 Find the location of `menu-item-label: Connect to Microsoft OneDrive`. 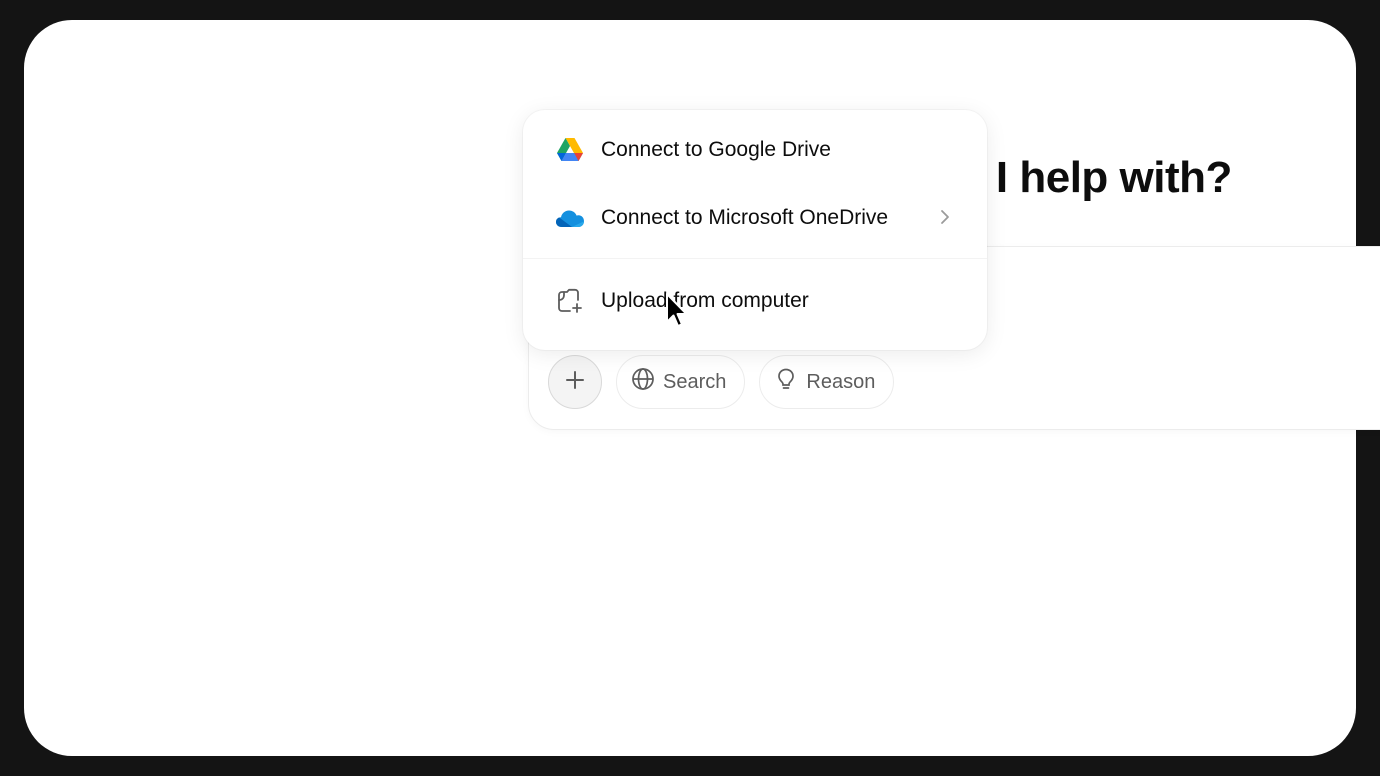

menu-item-label: Connect to Microsoft OneDrive is located at coordinates (745, 217).